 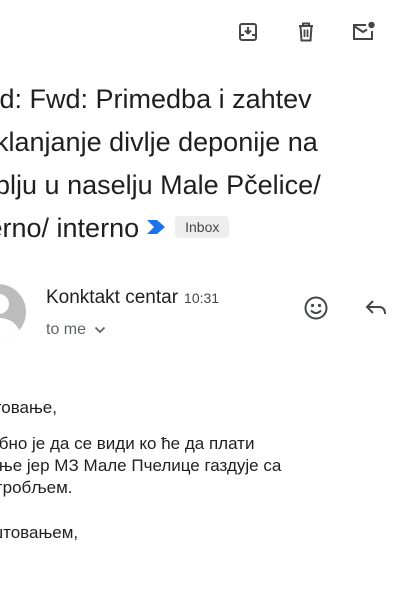 I want to click on avatar-head-shape, so click(x=4, y=304).